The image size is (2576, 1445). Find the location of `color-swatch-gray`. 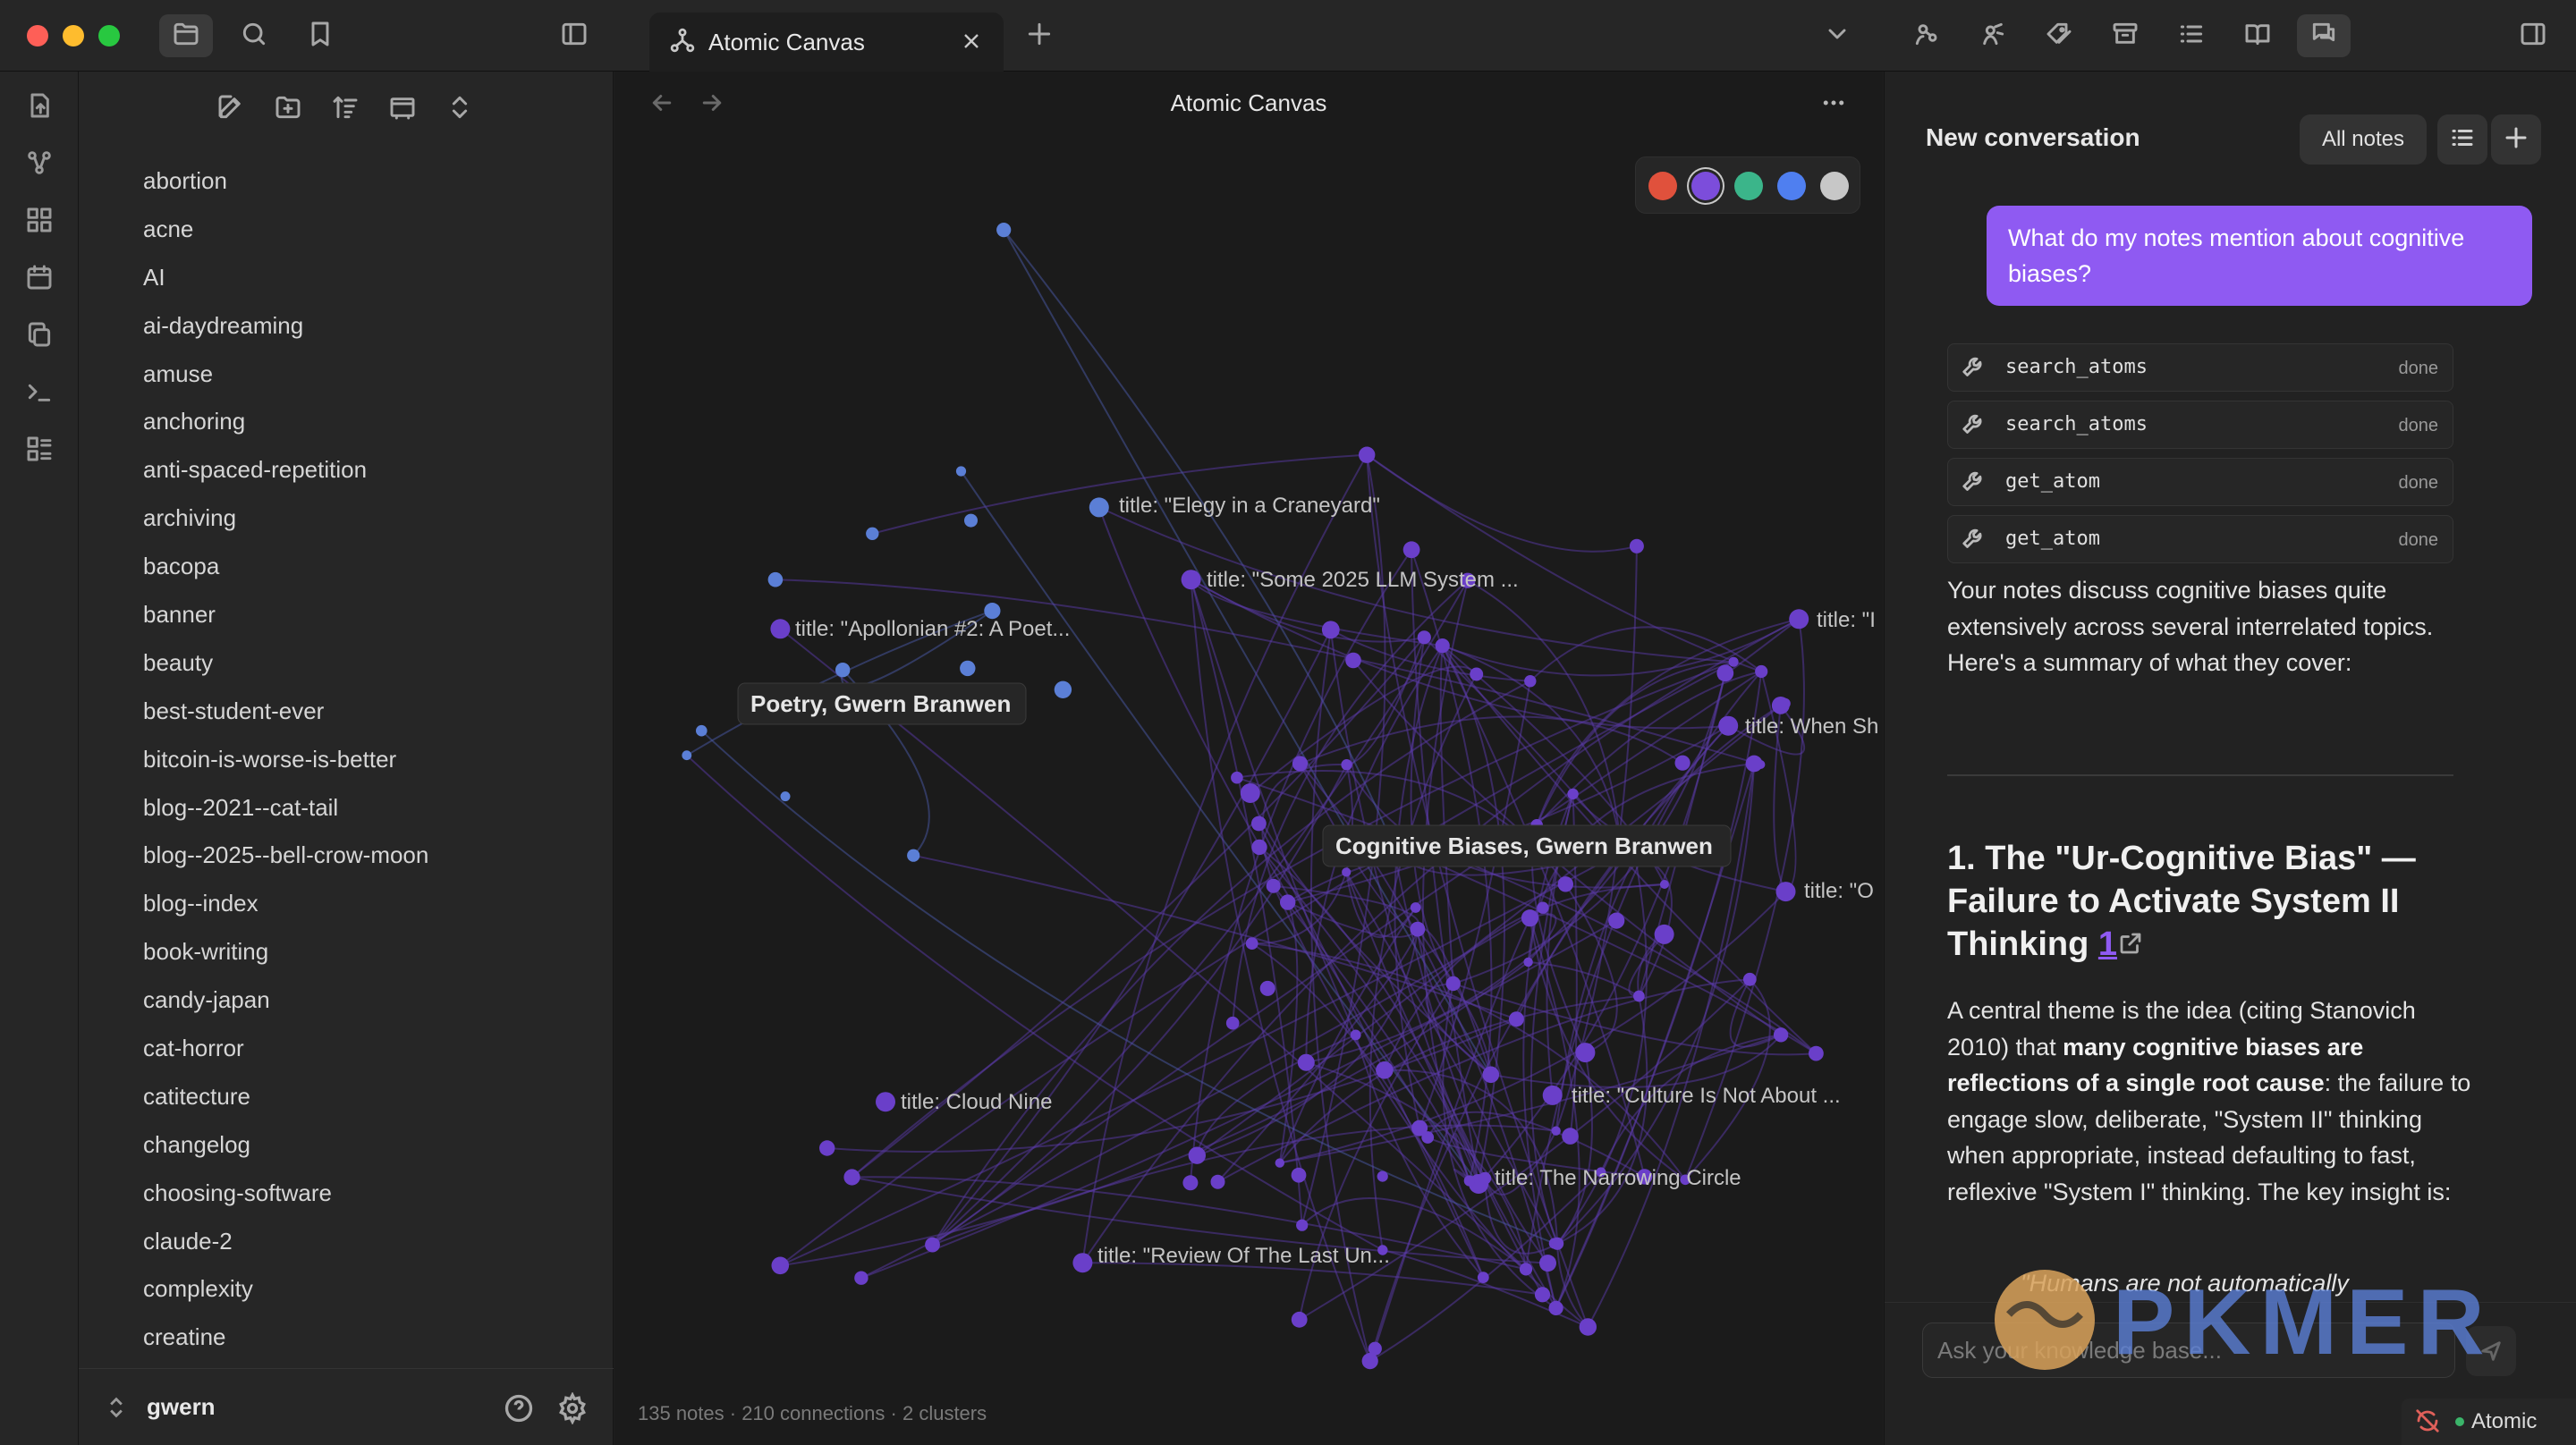

color-swatch-gray is located at coordinates (1834, 186).